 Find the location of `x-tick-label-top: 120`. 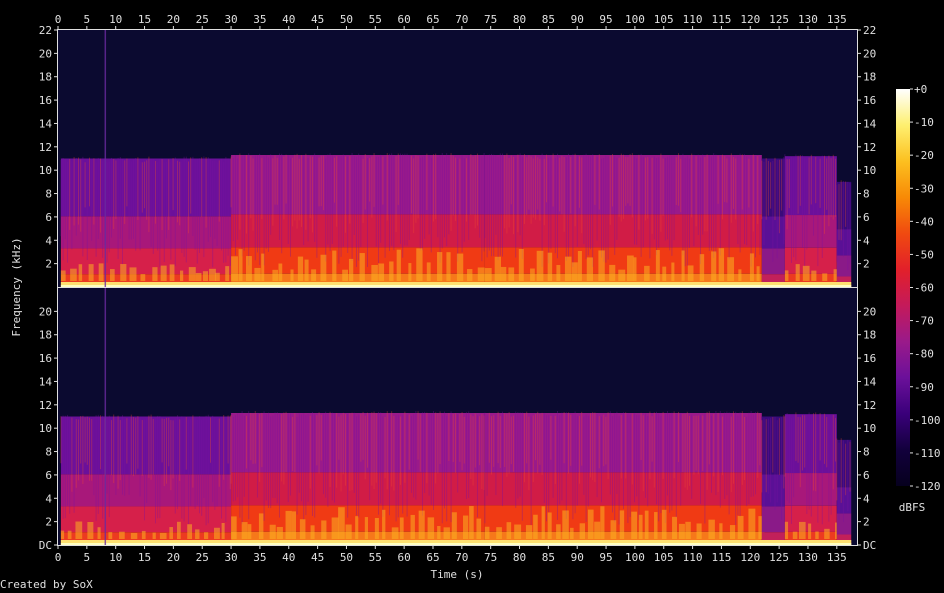

x-tick-label-top: 120 is located at coordinates (750, 19).